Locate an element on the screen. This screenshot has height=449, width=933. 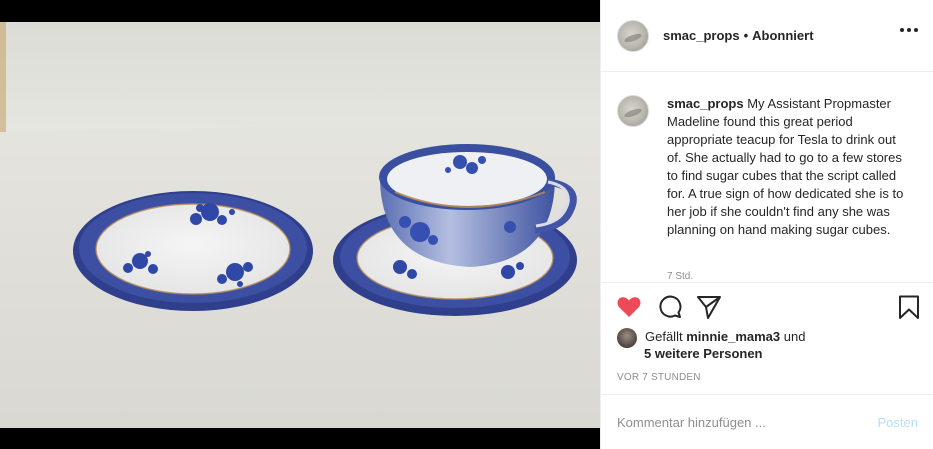
caption-age: 7 Std. is located at coordinates (680, 276).